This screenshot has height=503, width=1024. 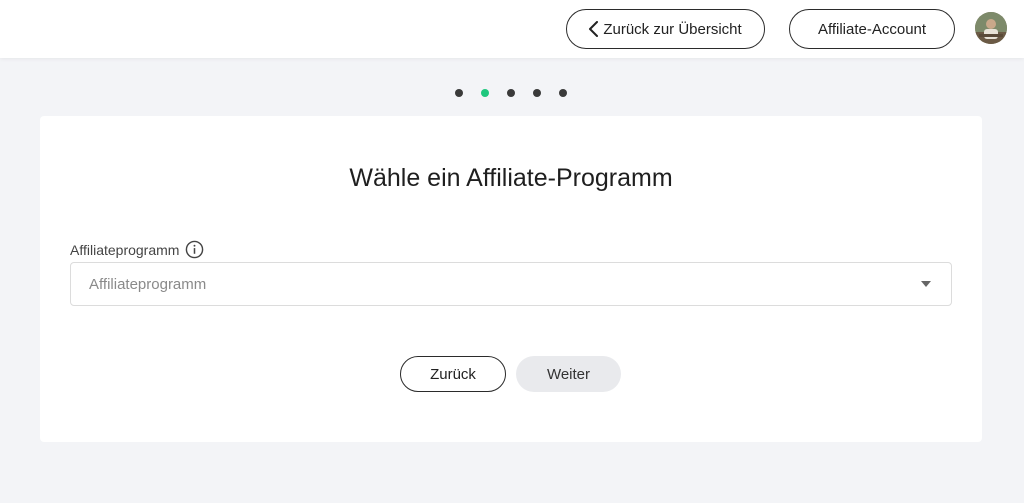 I want to click on affiliate-program-label-row: Affiliateprogramm, so click(x=137, y=249).